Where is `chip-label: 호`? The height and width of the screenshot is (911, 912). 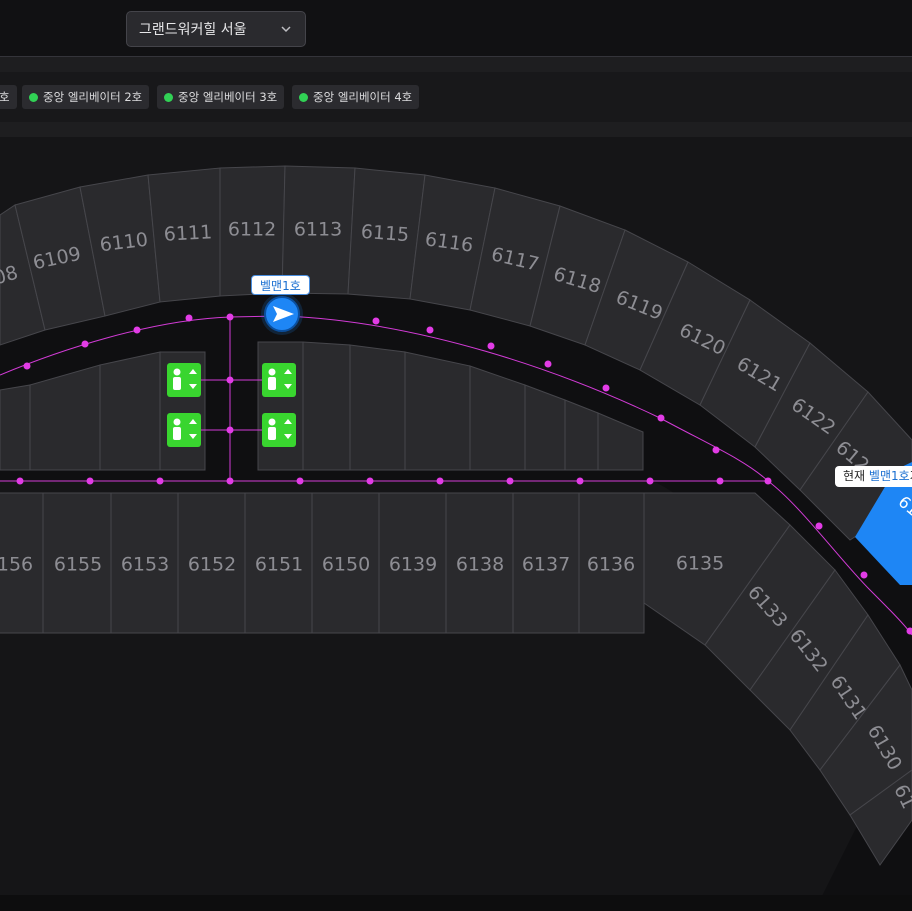 chip-label: 호 is located at coordinates (5, 97).